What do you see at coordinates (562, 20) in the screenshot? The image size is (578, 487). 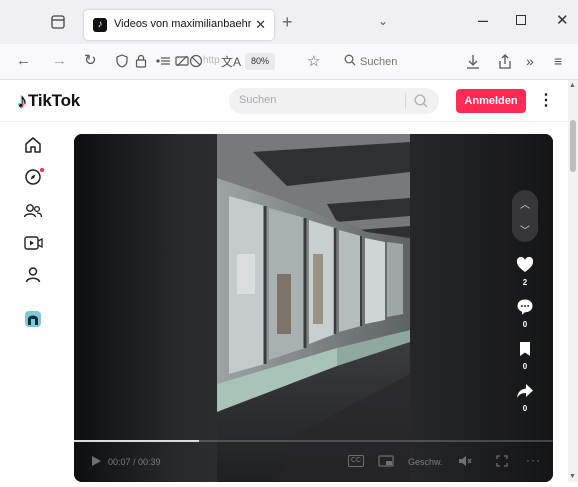 I see `window-close-button: ✕` at bounding box center [562, 20].